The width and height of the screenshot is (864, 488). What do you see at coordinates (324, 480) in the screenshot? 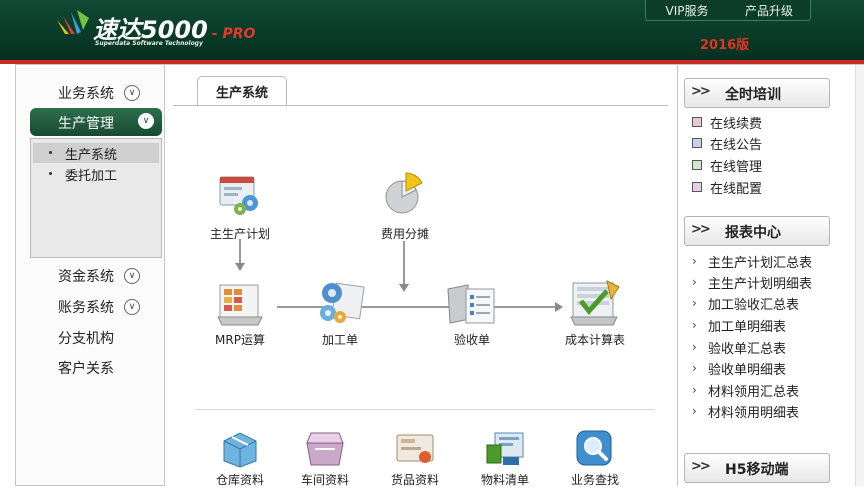
I see `shortcut-label: 车间资料` at bounding box center [324, 480].